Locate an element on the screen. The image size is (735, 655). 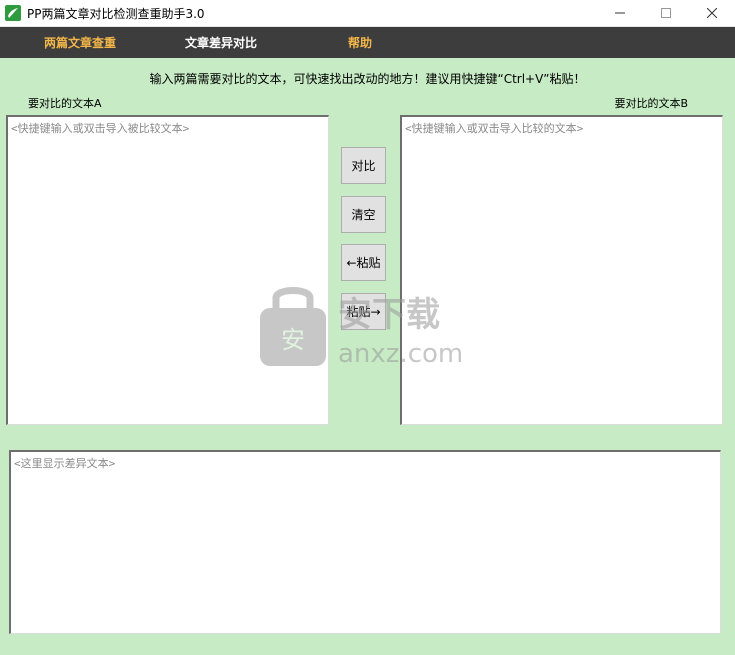
text-b-placeholder: <快捷键输入或双击导入比较的文本> is located at coordinates (494, 128).